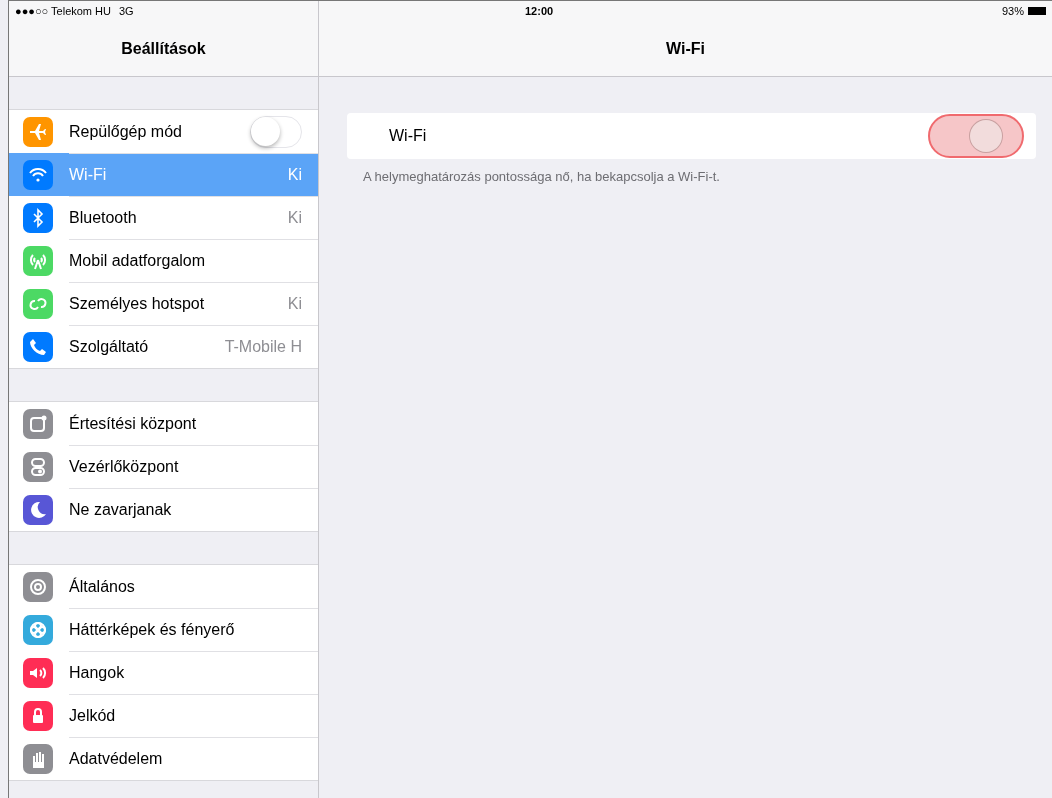  I want to click on battery-icon, so click(1037, 11).